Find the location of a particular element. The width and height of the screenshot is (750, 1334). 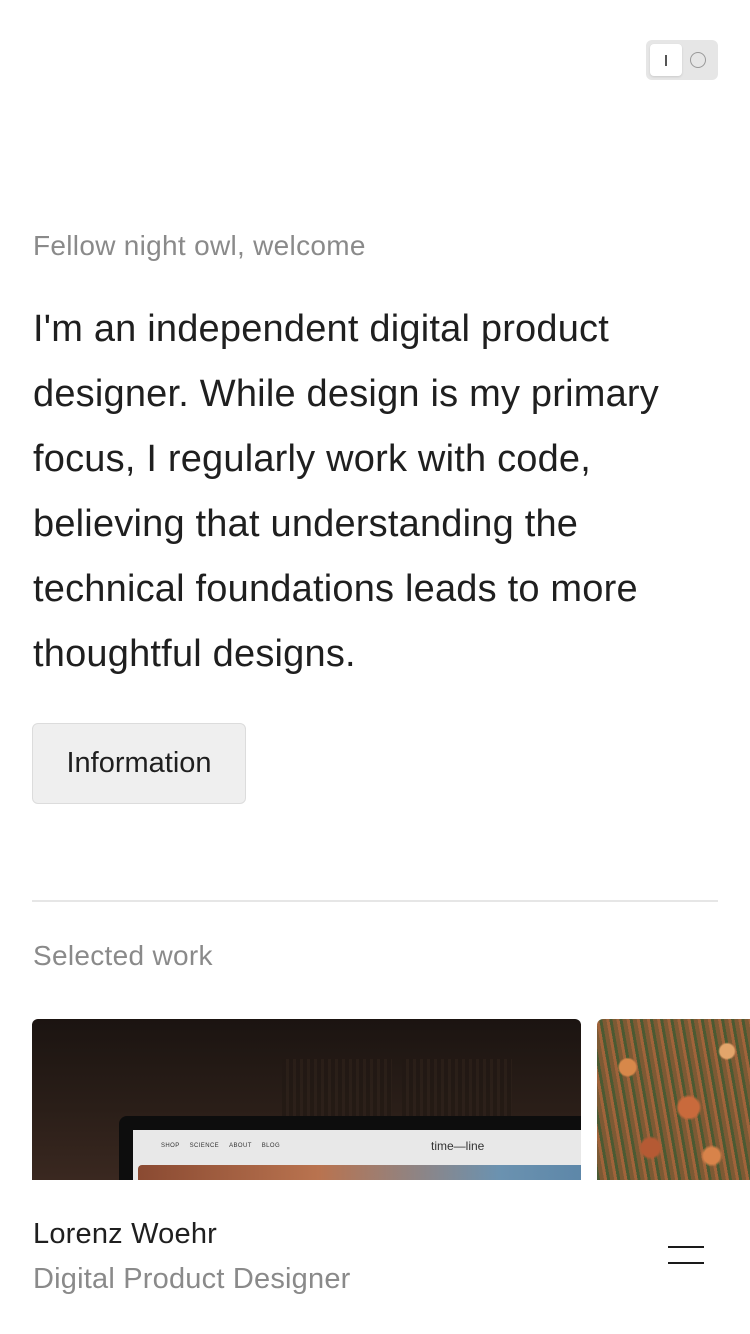

greeting-text: Fellow night owl, welcome is located at coordinates (199, 245).